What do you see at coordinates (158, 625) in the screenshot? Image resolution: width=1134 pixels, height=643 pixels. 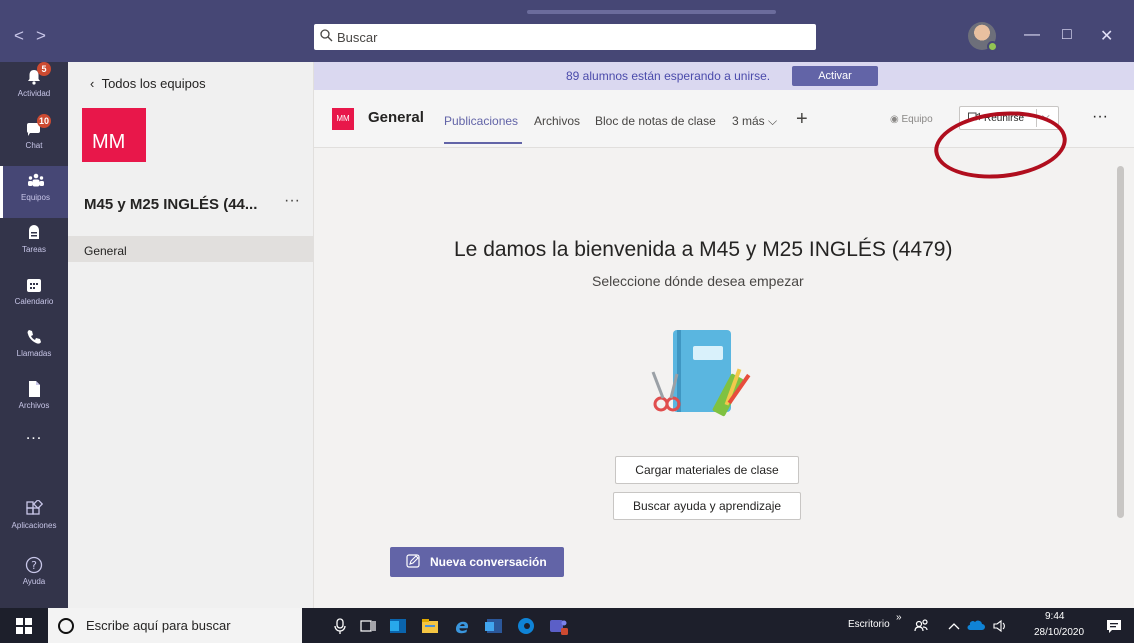 I see `taskbar-search-placeholder: Escribe aquí para buscar` at bounding box center [158, 625].